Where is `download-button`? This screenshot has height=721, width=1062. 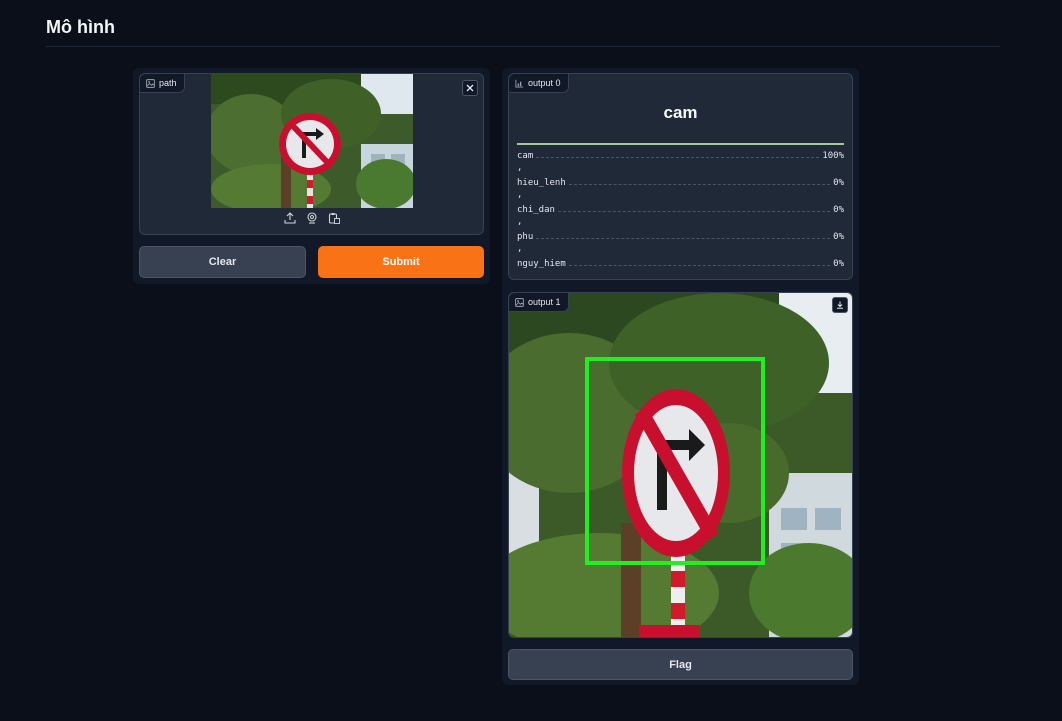
download-button is located at coordinates (840, 305).